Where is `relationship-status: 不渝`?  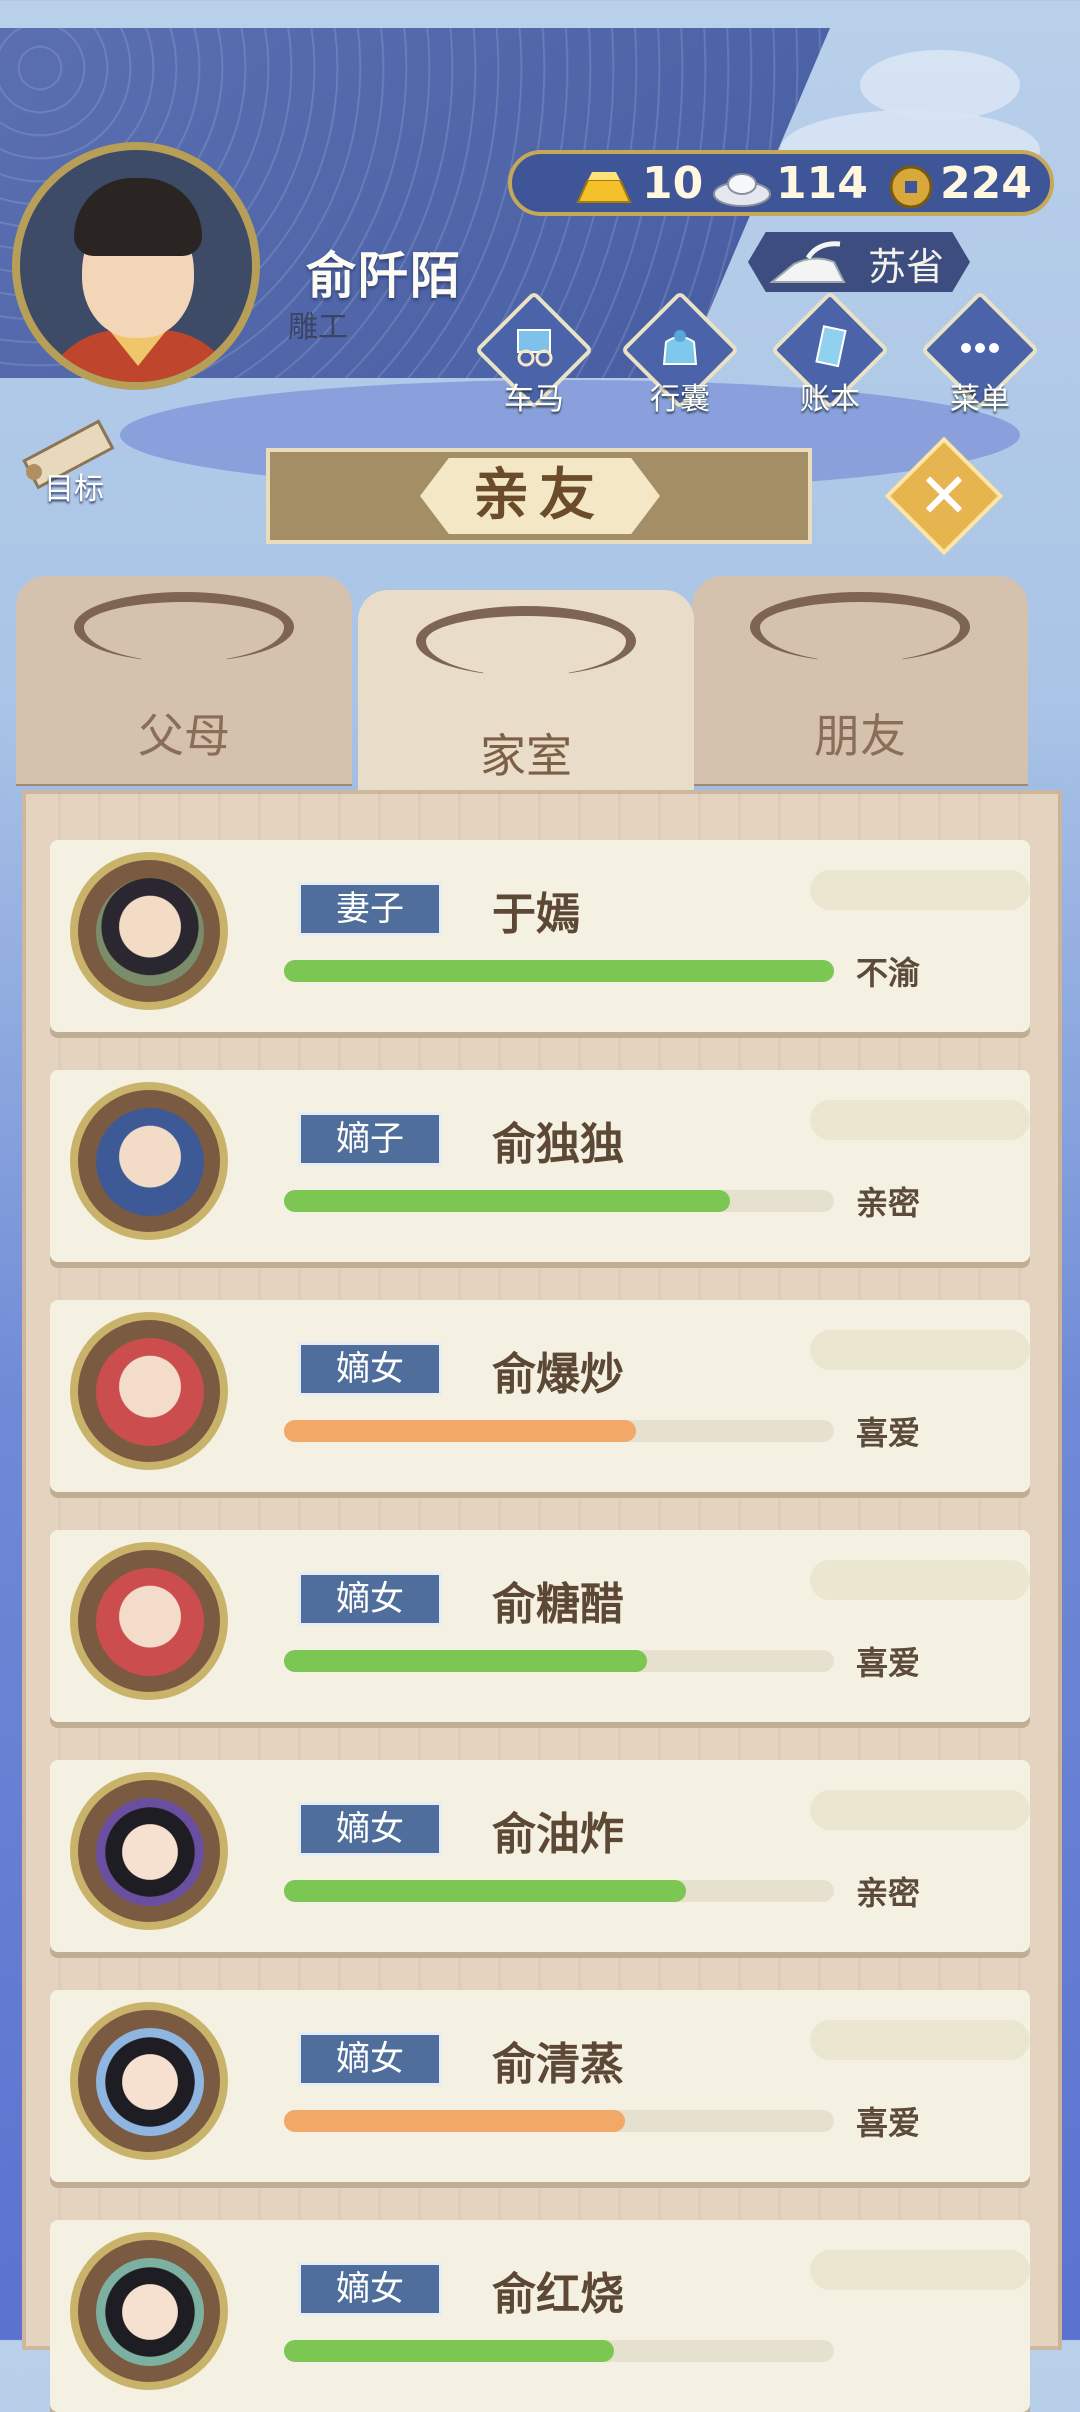 relationship-status: 不渝 is located at coordinates (888, 973).